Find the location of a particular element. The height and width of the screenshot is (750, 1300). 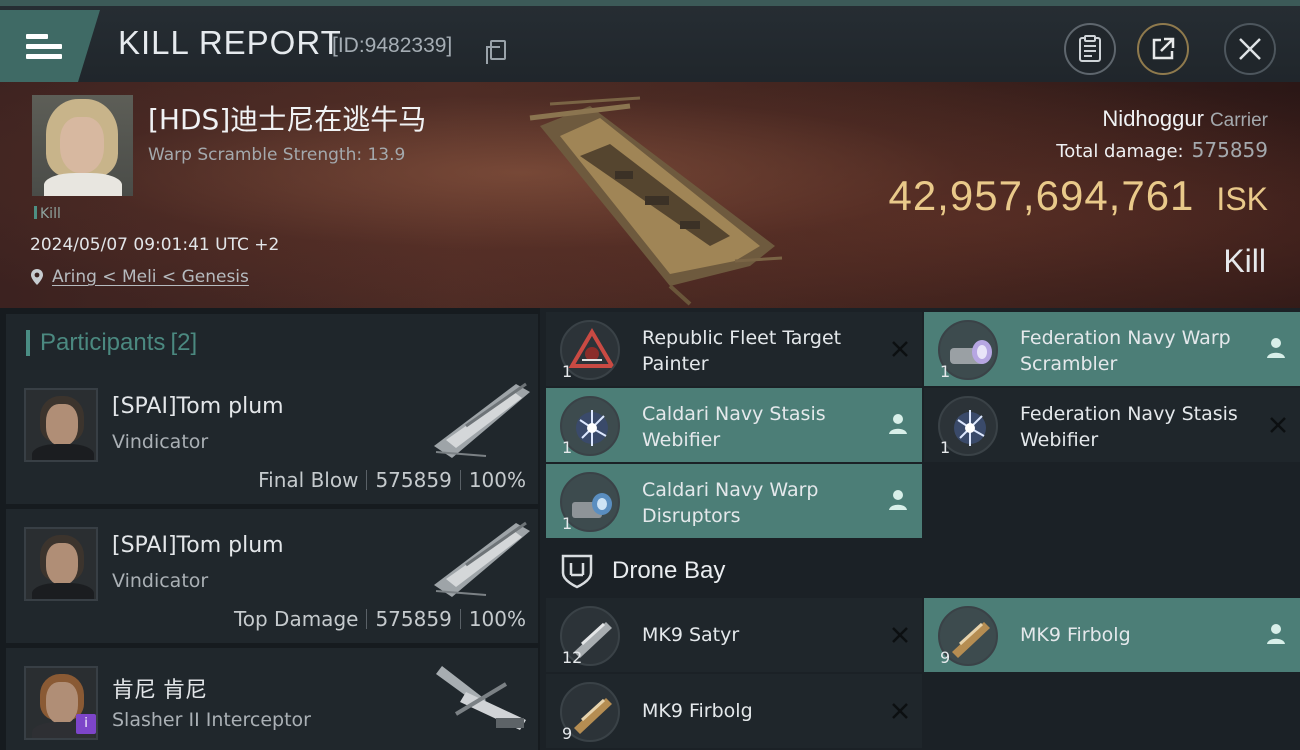

module-name: Caldari Navy Stasis Webifier is located at coordinates (734, 427).